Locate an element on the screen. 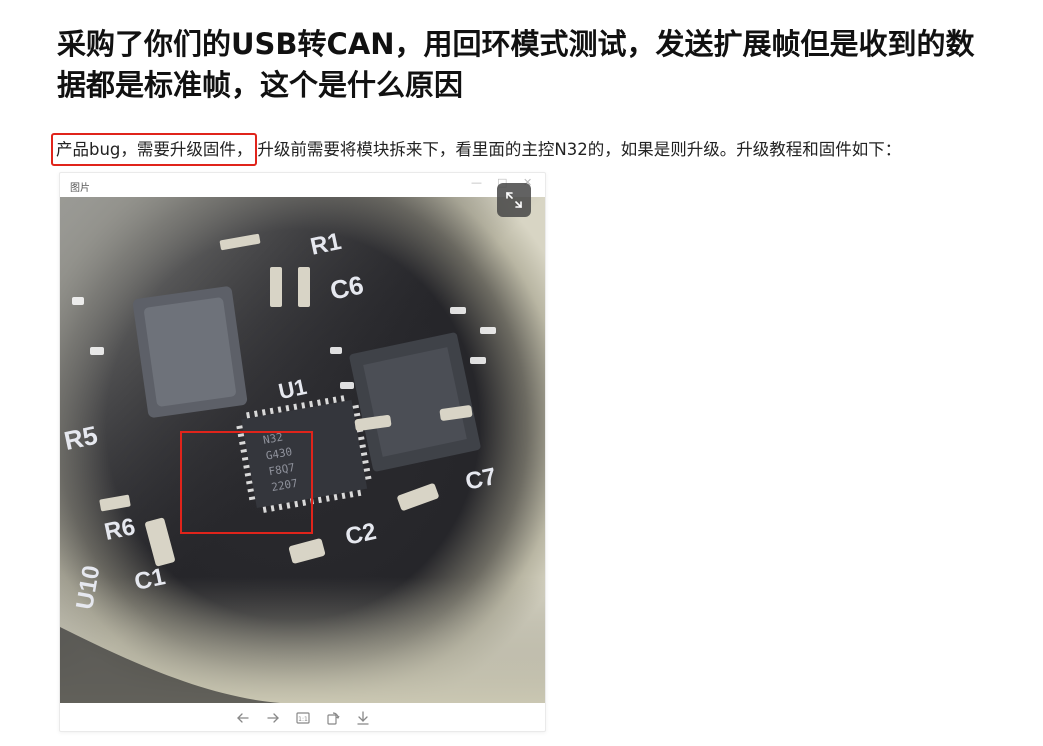  viewer-toolbar: 1:1 is located at coordinates (302, 718).